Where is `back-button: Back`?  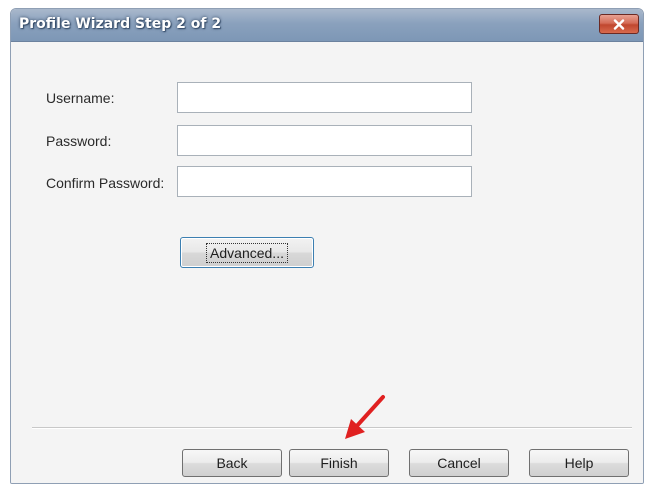 back-button: Back is located at coordinates (232, 463).